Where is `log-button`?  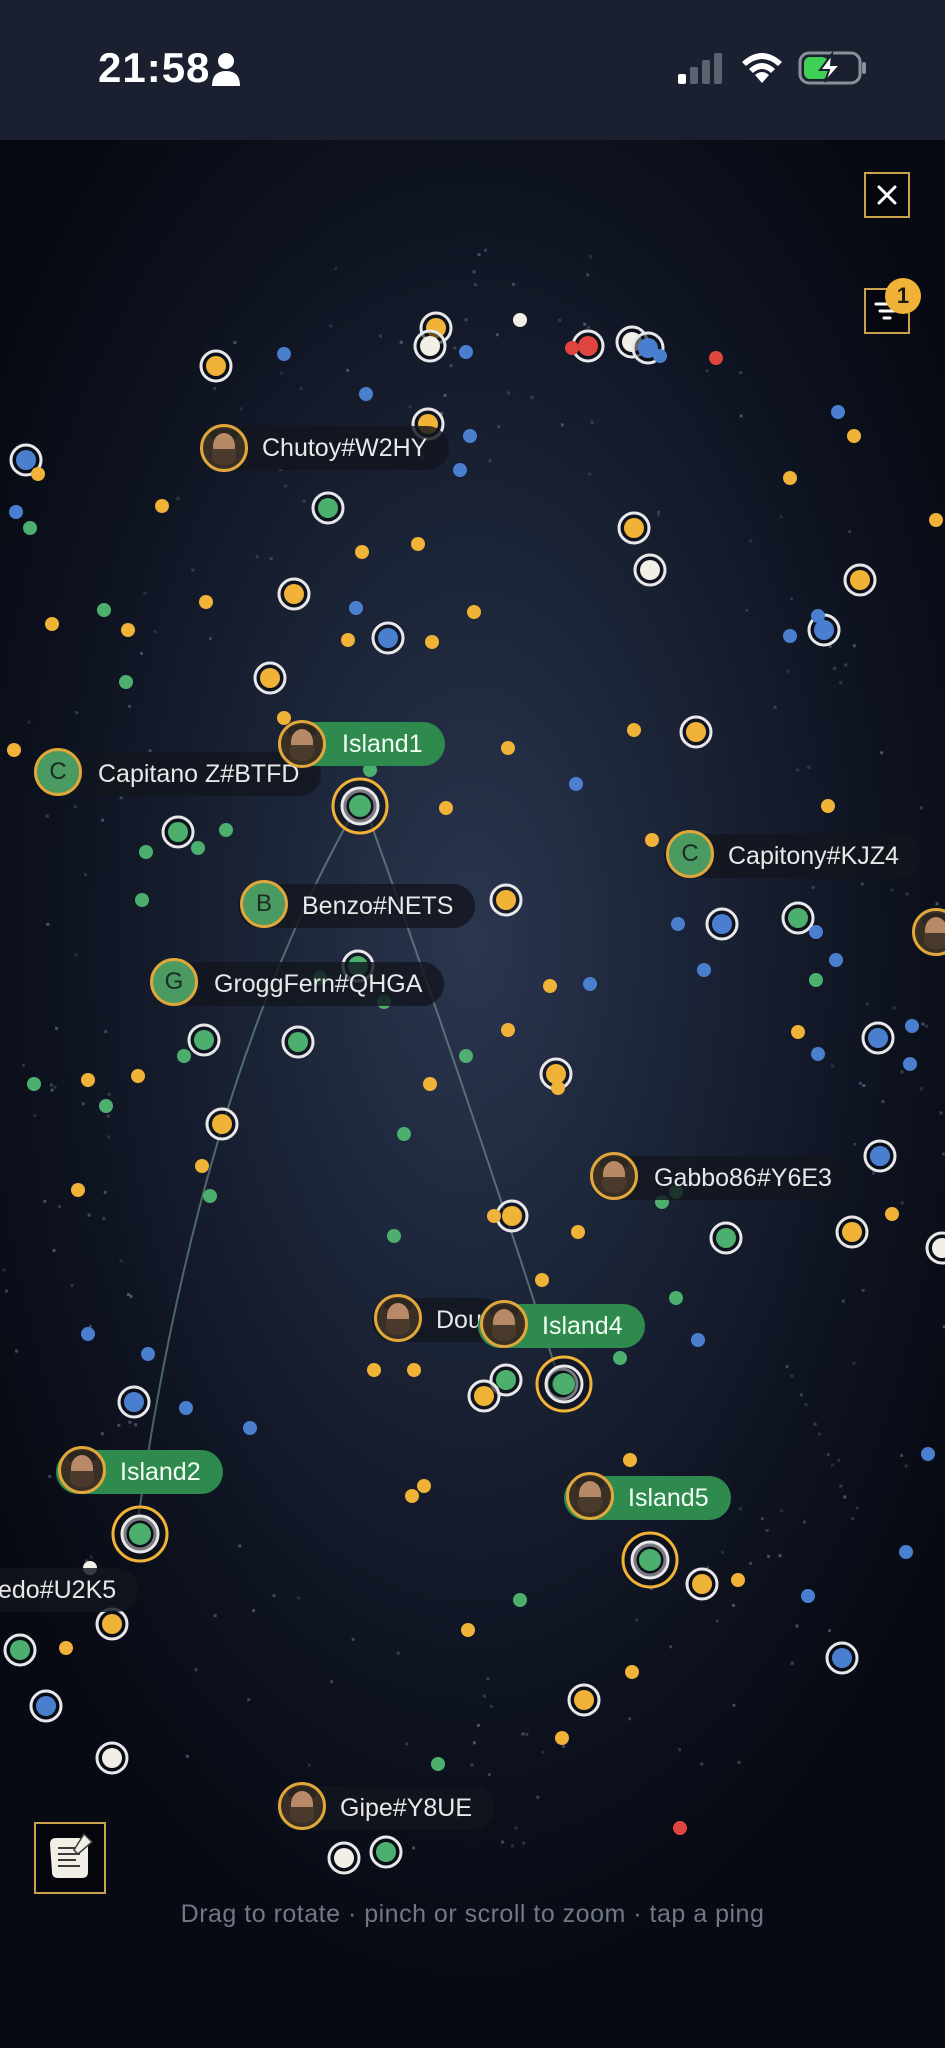
log-button is located at coordinates (70, 1858).